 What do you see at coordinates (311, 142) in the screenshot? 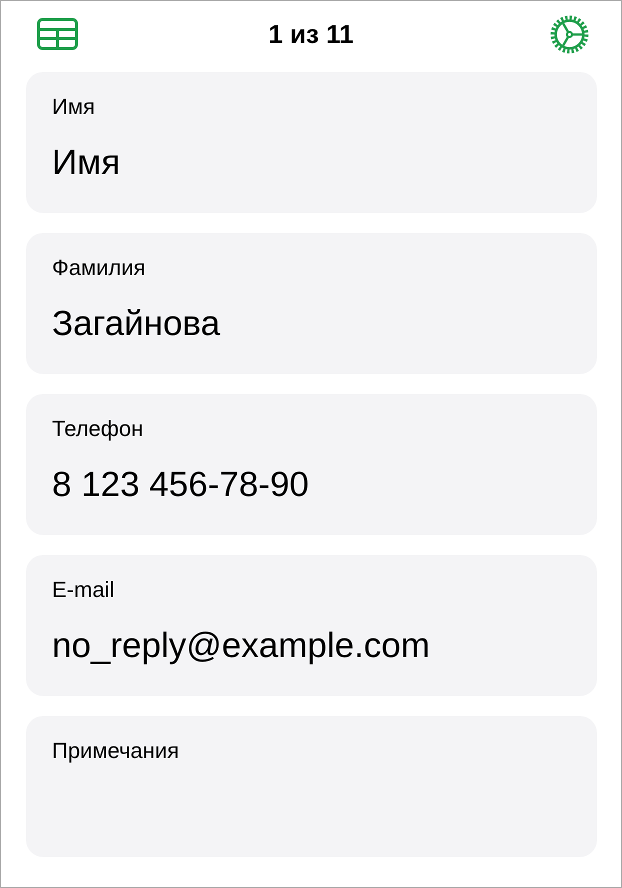
I see `input-field: Имя Имя` at bounding box center [311, 142].